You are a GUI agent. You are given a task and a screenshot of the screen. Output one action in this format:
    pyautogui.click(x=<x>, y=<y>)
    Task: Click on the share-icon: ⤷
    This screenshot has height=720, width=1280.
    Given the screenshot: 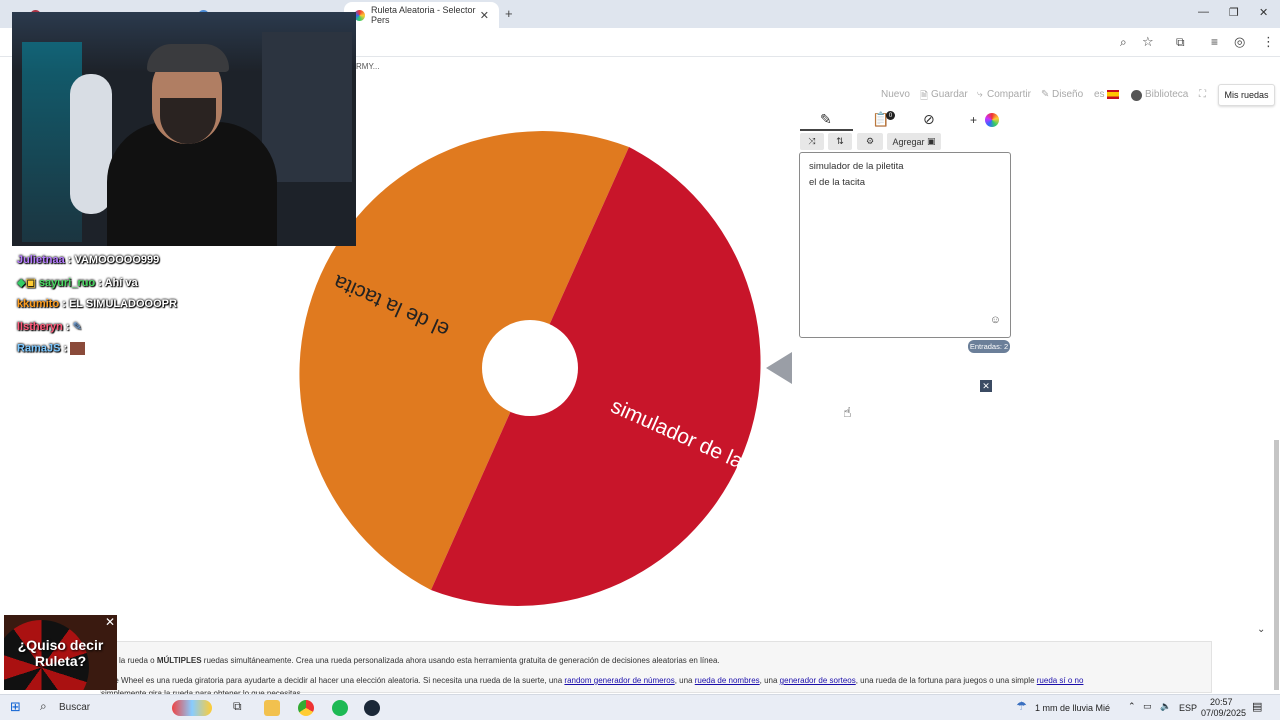 What is the action you would take?
    pyautogui.click(x=980, y=94)
    